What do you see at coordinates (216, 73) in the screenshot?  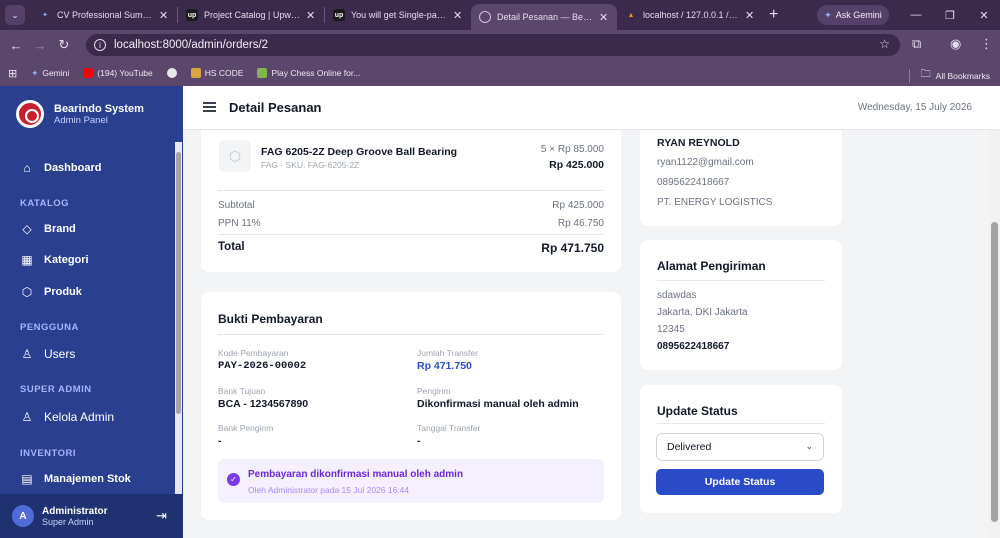 I see `bookmark-hs-code: HS CODE` at bounding box center [216, 73].